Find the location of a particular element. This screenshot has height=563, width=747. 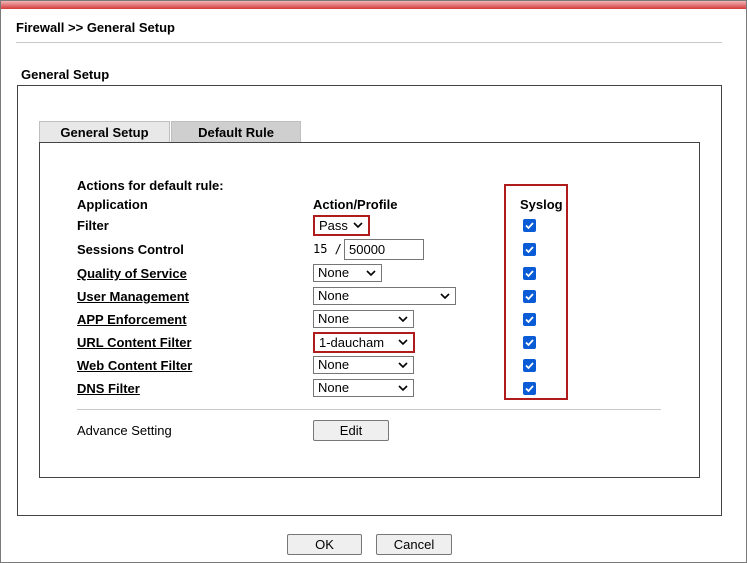

dns-filter-select-value: None is located at coordinates (334, 387).